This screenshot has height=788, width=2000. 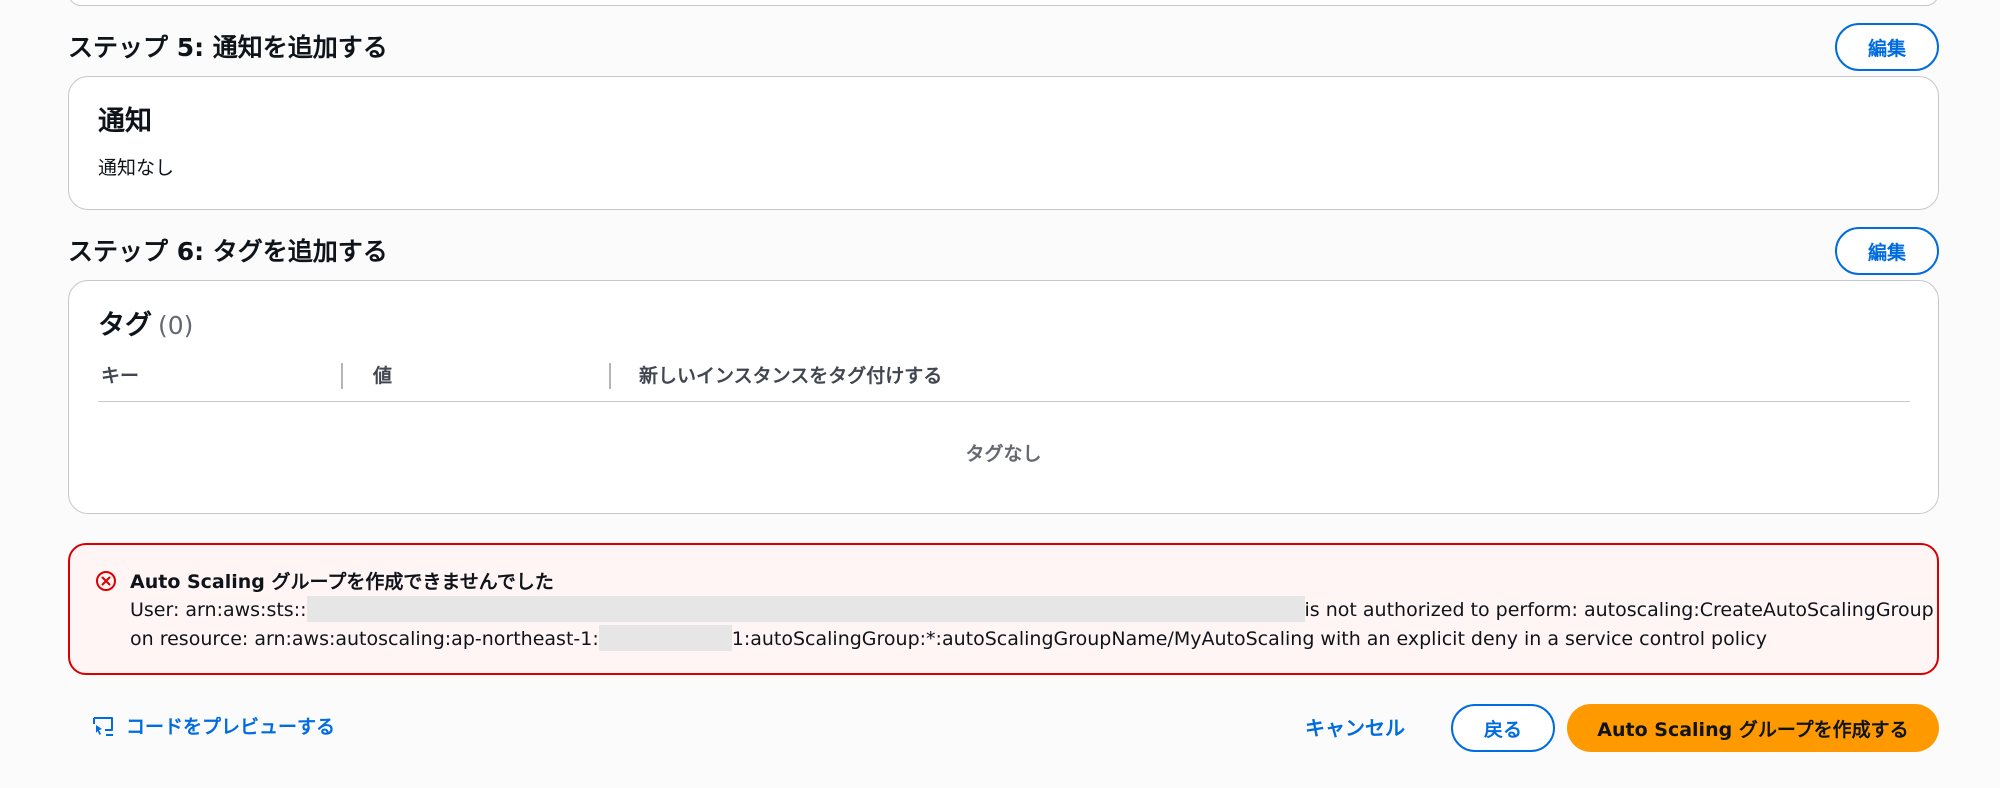 I want to click on preview-code-link: コードをプレビューする, so click(x=212, y=725).